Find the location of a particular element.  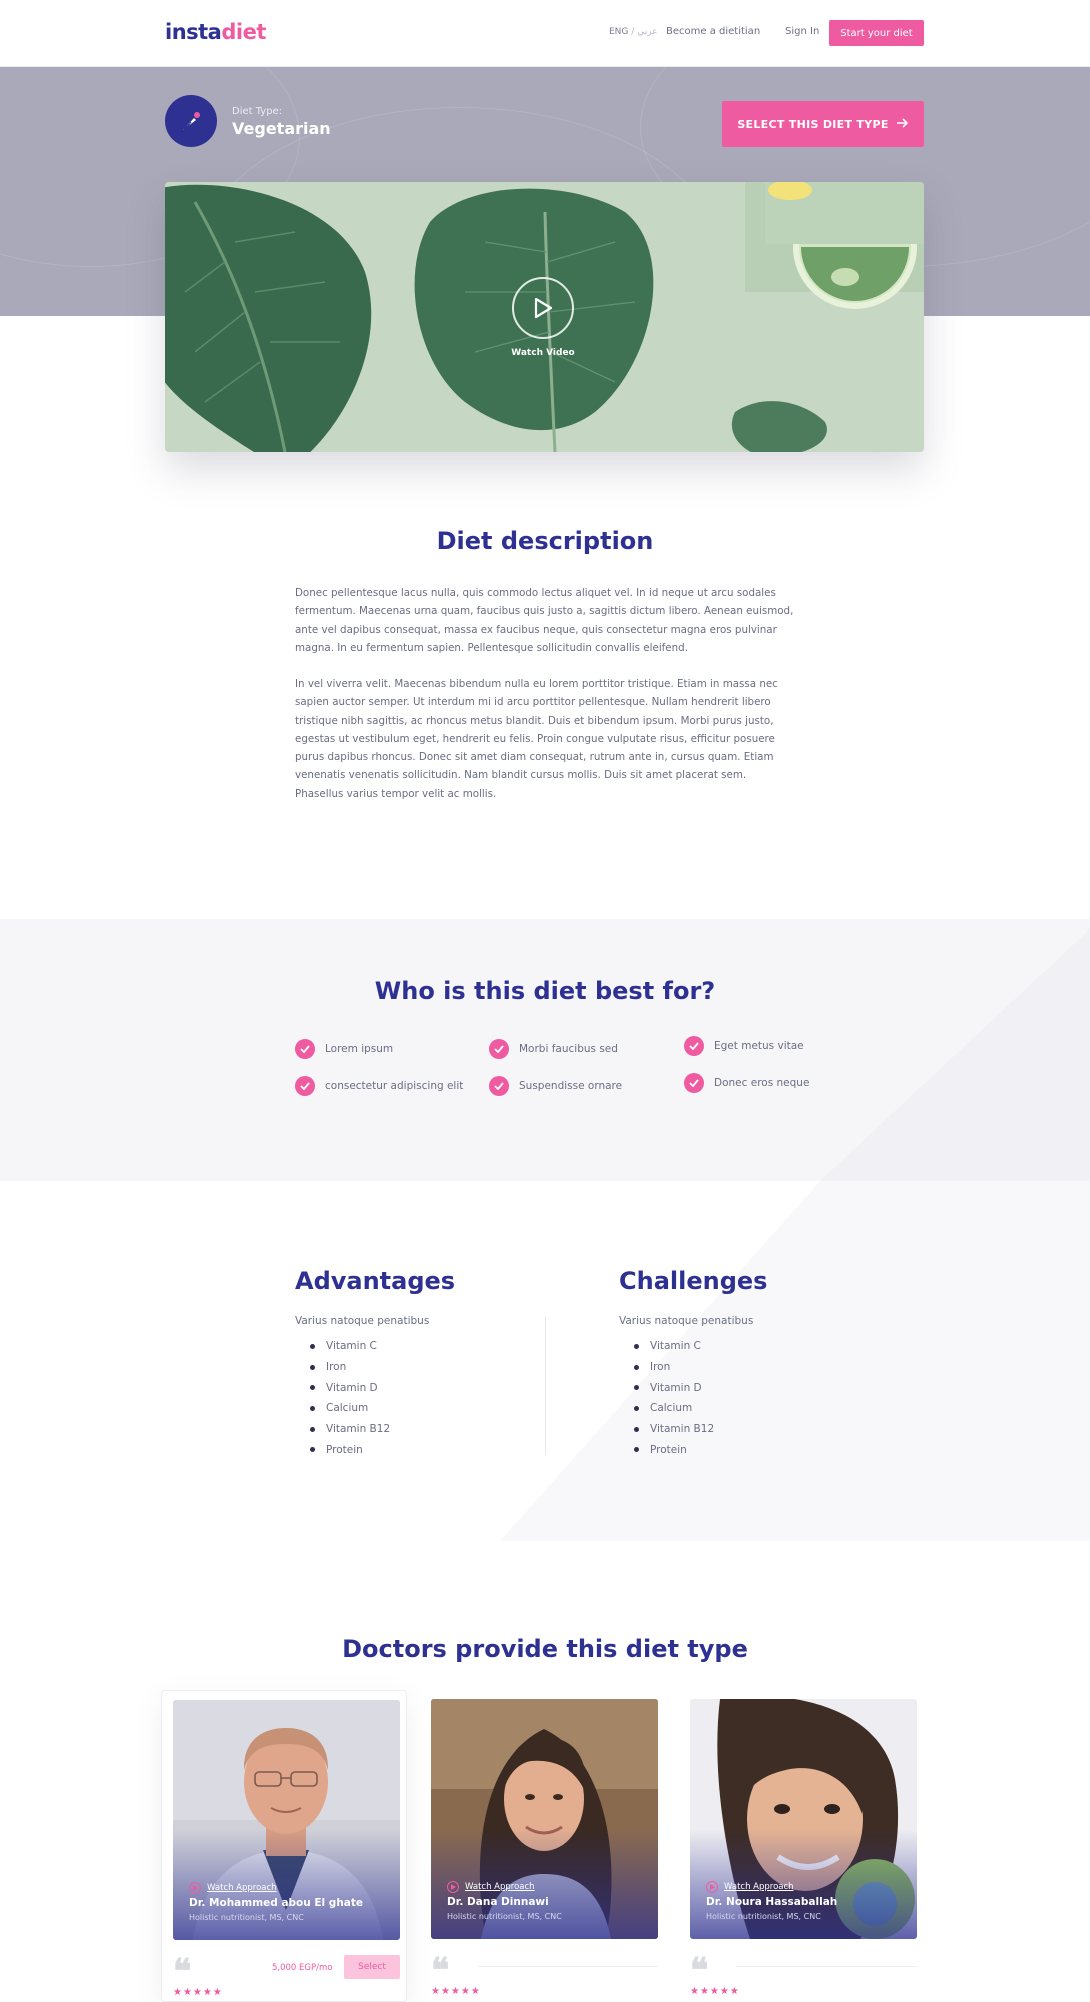

play-button is located at coordinates (543, 308).